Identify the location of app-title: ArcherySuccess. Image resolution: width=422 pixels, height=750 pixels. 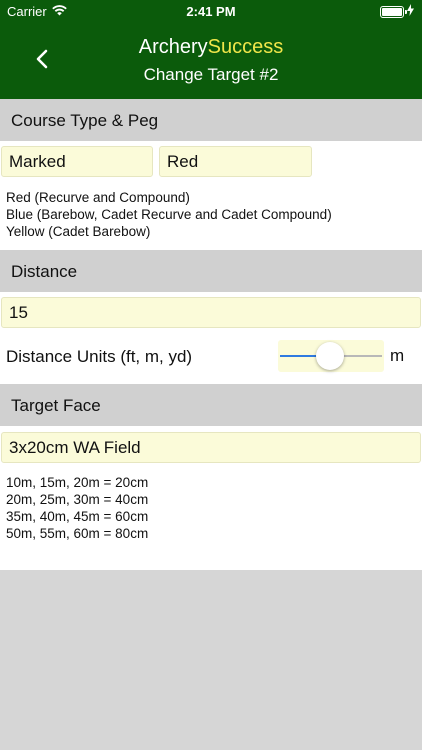
(211, 47).